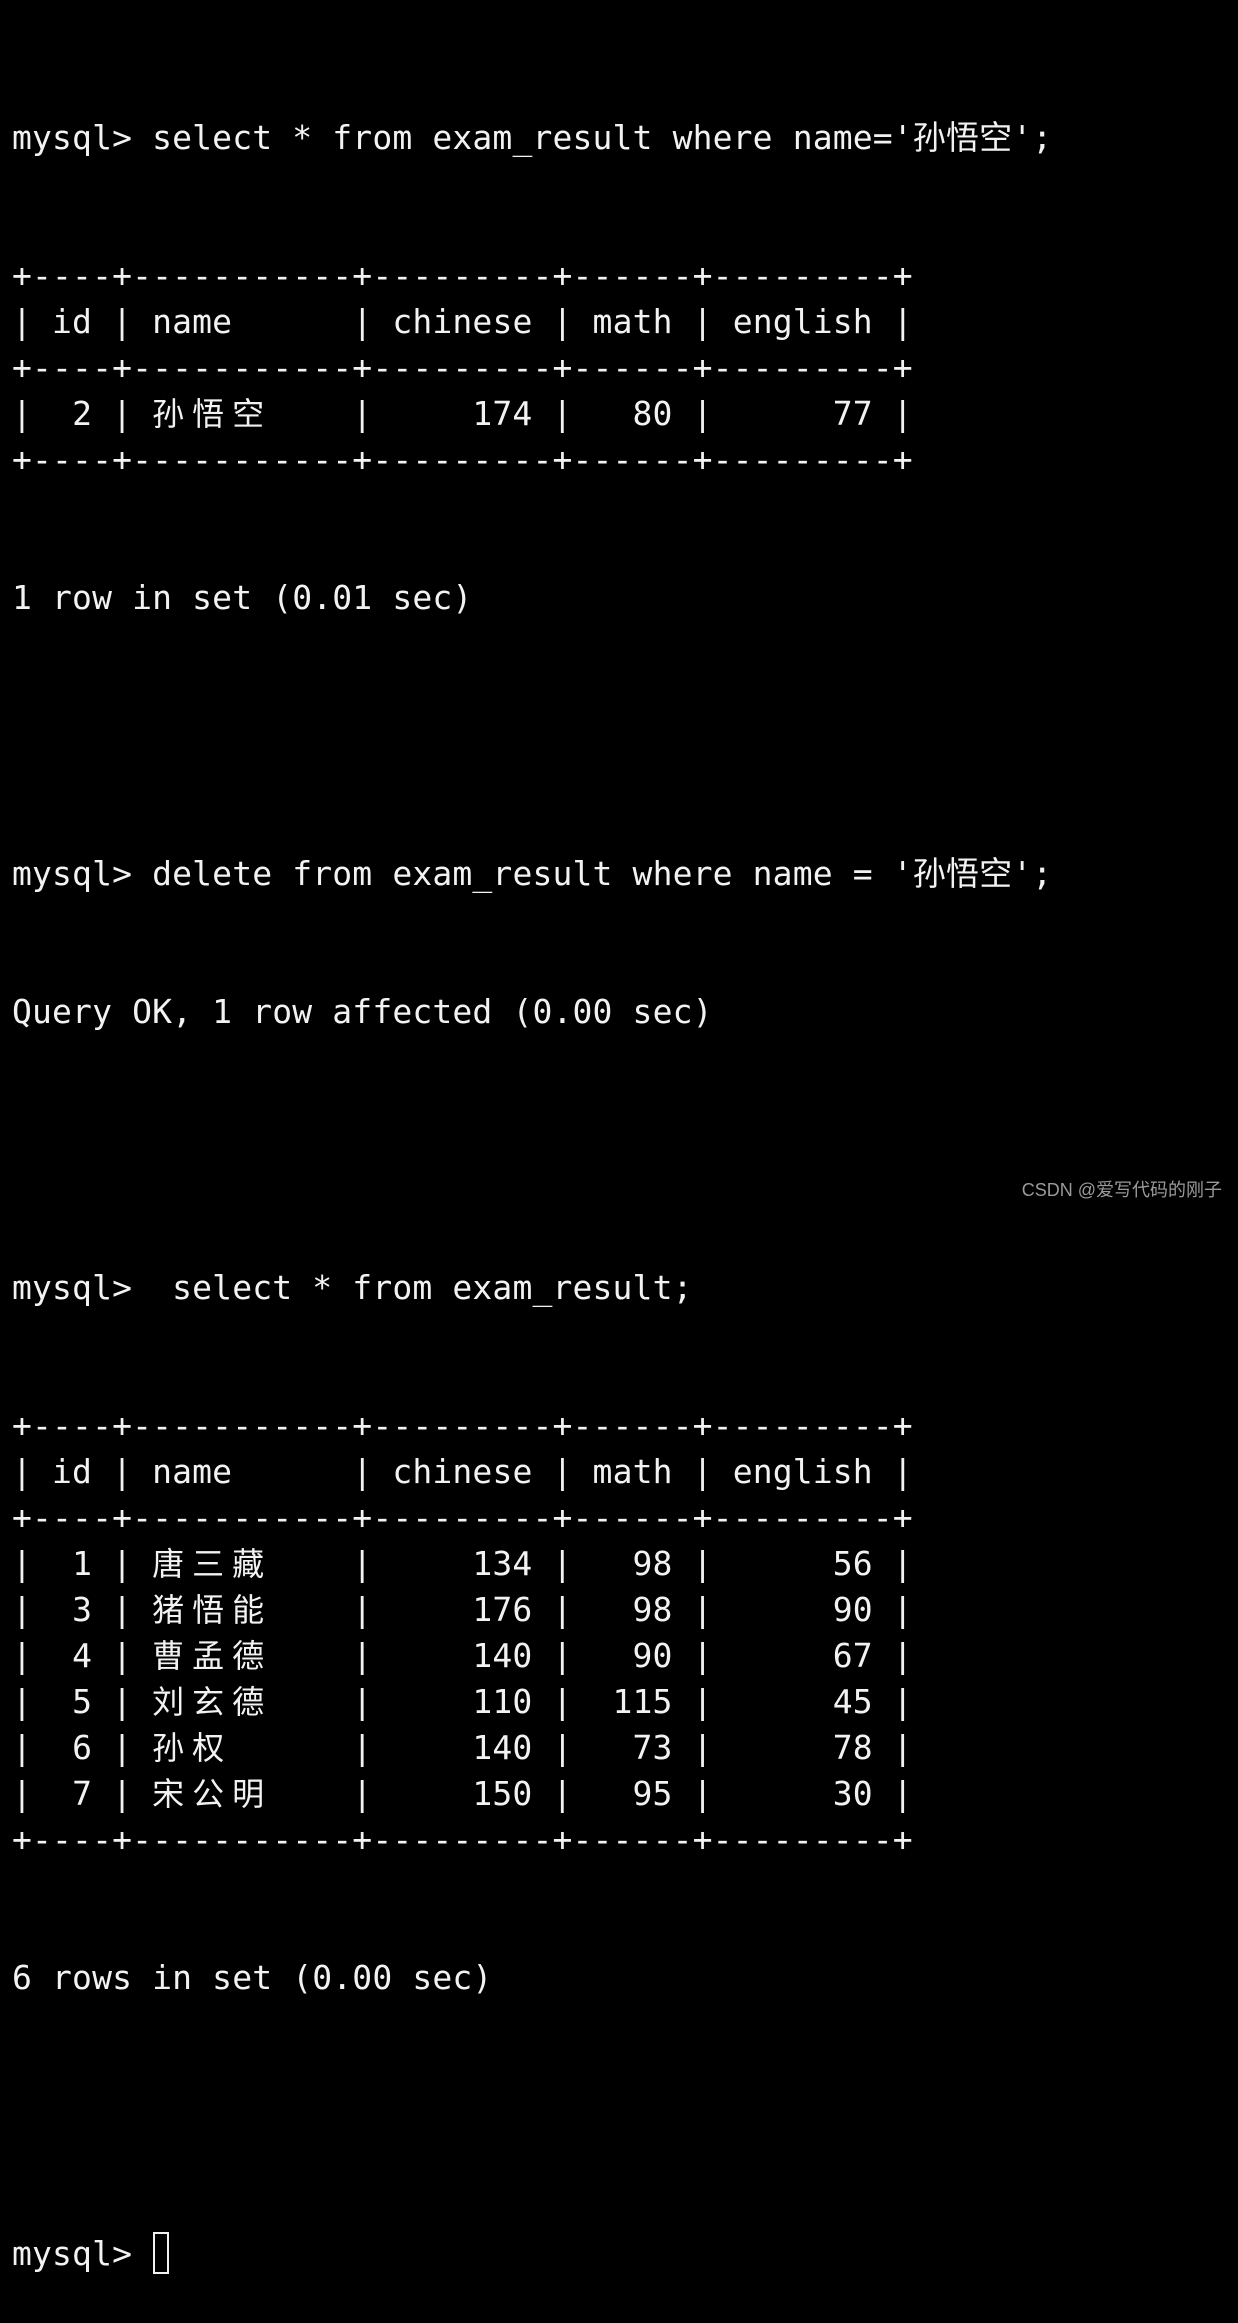 The width and height of the screenshot is (1238, 2323). I want to click on command-line-3: mysql> select * from exam_result;, so click(532, 1288).